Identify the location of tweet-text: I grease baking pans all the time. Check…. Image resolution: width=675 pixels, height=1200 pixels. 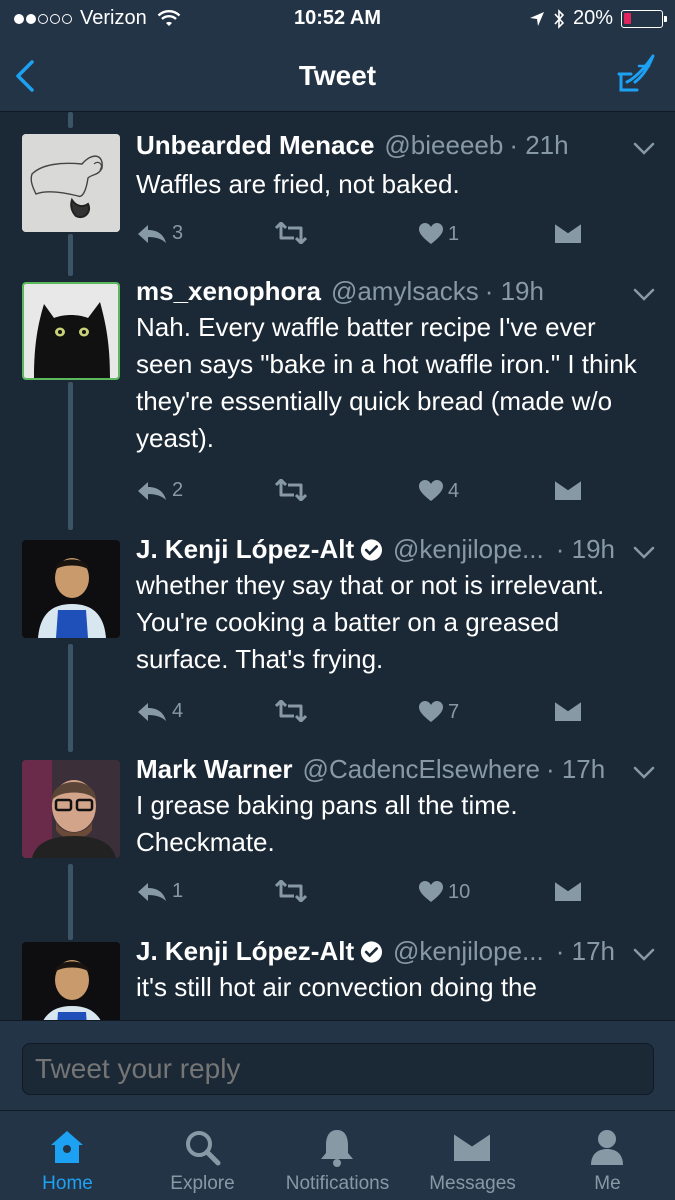
(327, 823).